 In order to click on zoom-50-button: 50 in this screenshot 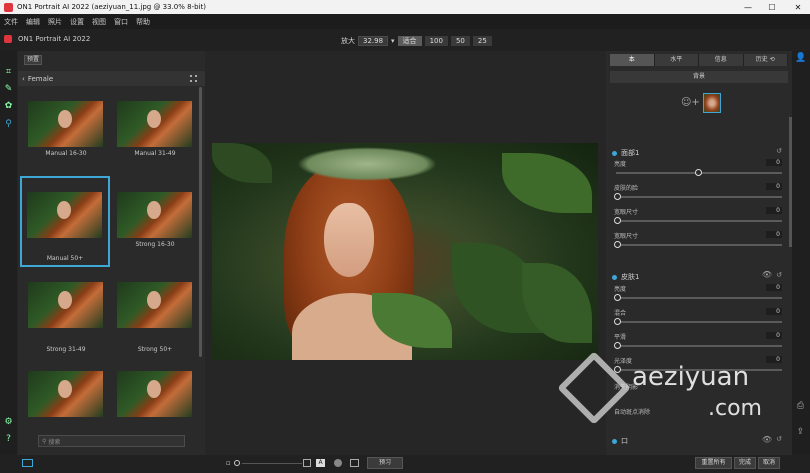, I will do `click(460, 41)`.